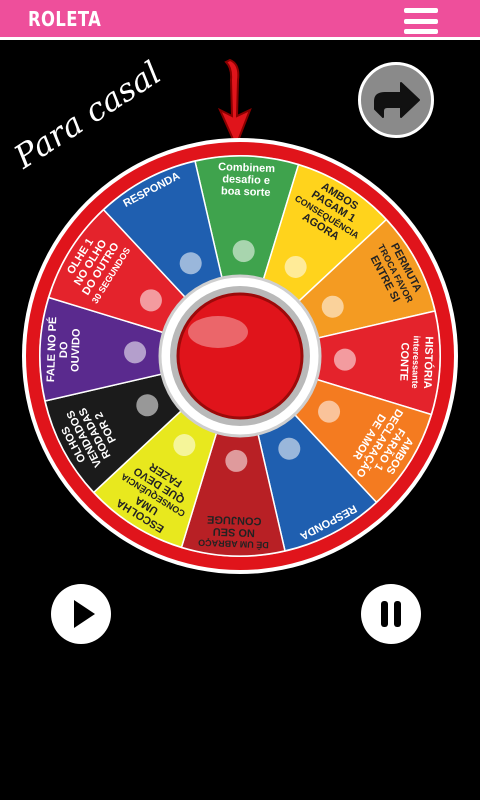 This screenshot has height=800, width=480. I want to click on segment-text: CONTE, so click(403, 361).